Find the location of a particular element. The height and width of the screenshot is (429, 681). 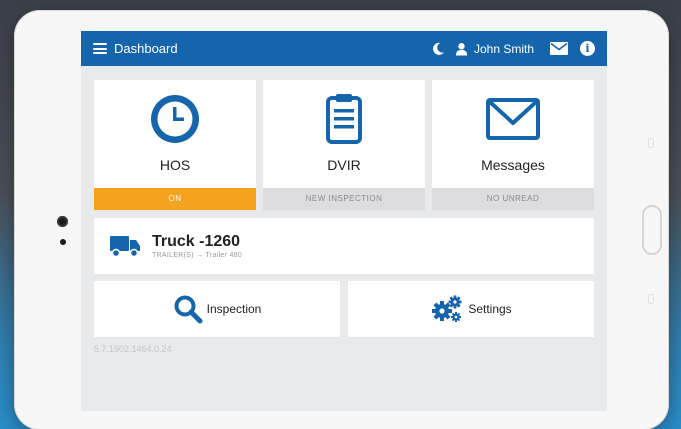

messages-tile: Messages NO UNREAD is located at coordinates (513, 145).